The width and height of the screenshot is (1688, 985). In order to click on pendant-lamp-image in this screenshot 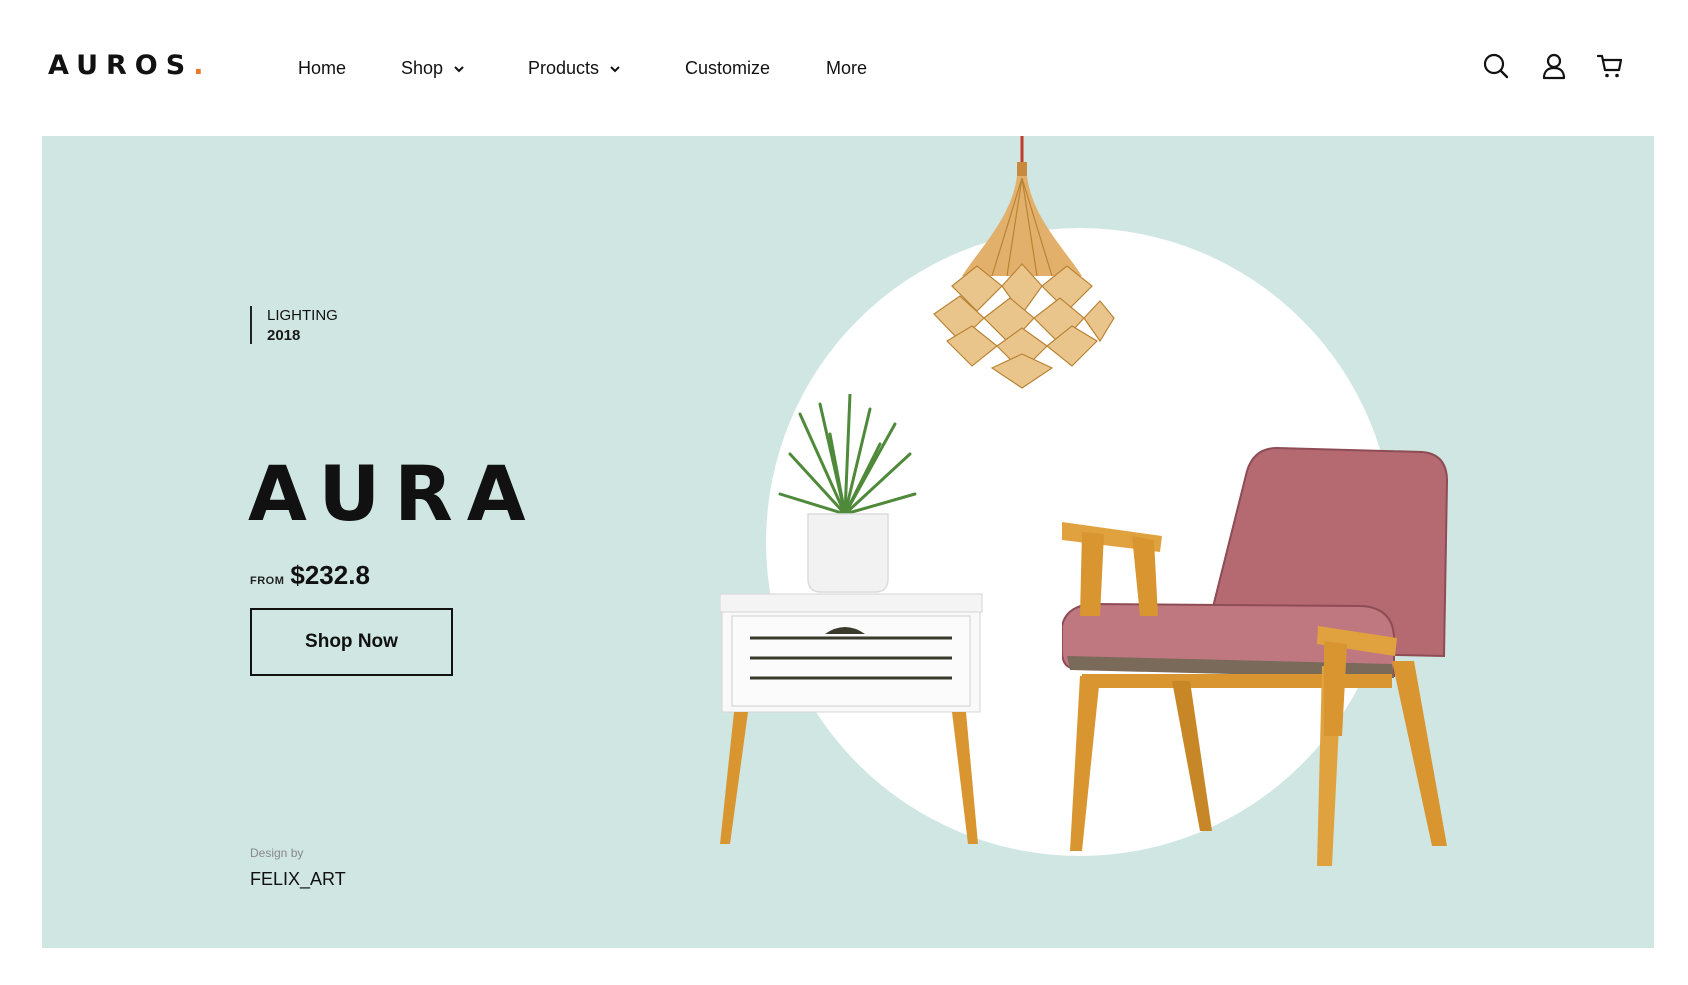, I will do `click(1024, 262)`.